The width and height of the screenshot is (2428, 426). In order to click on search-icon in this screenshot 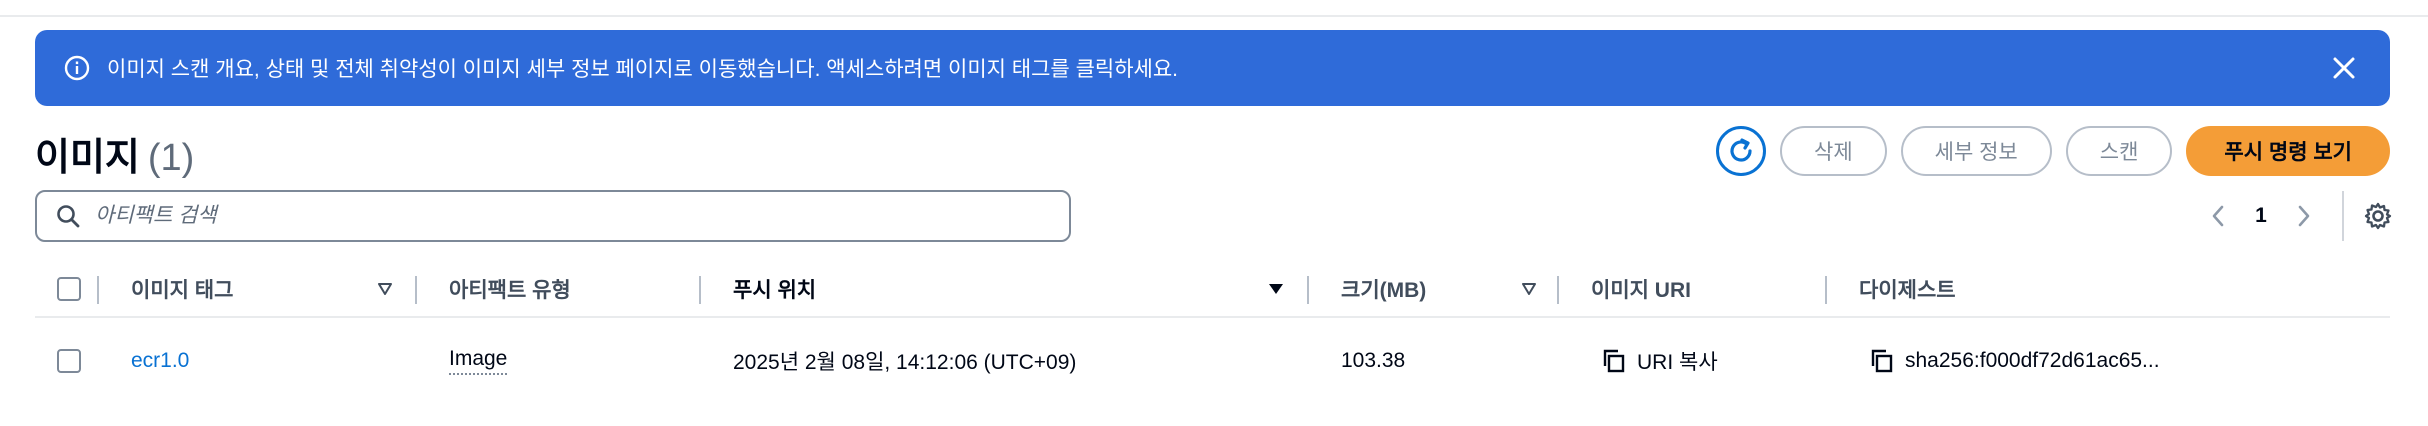, I will do `click(68, 216)`.